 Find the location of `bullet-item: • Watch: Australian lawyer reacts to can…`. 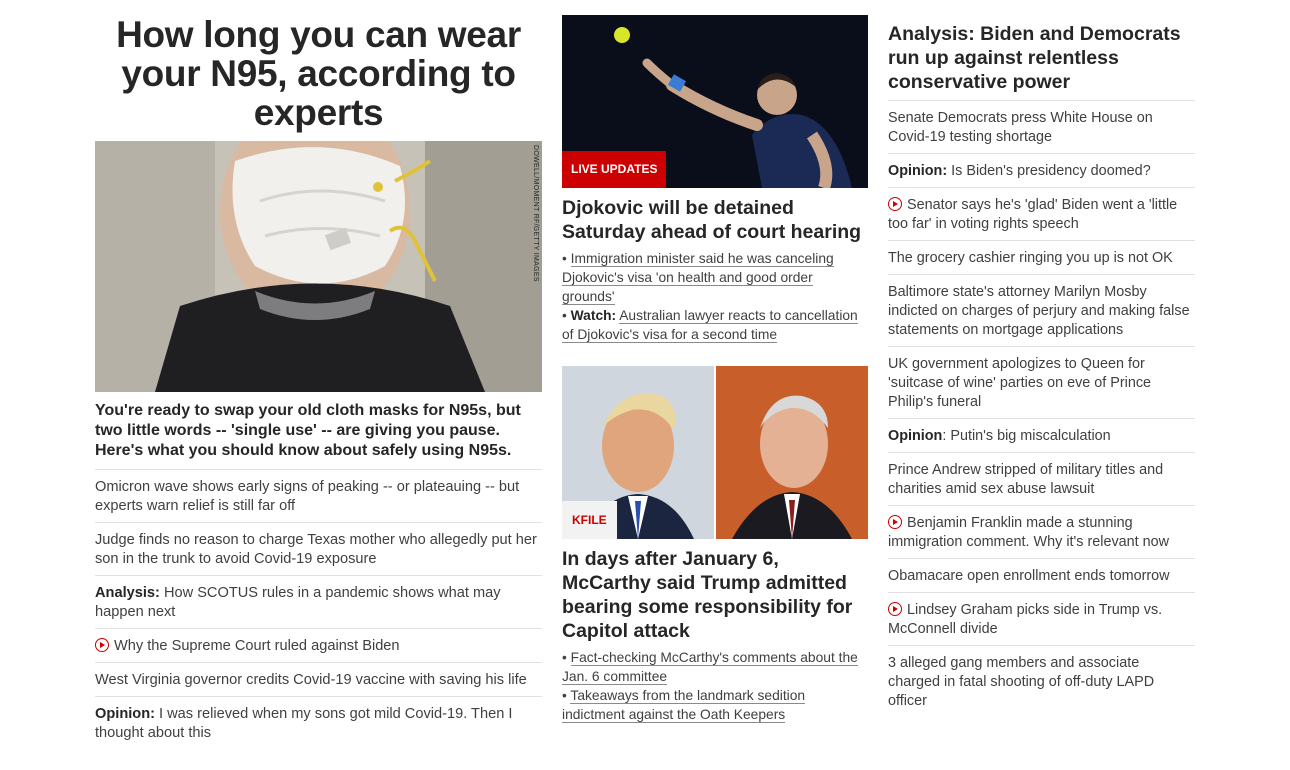

bullet-item: • Watch: Australian lawyer reacts to can… is located at coordinates (710, 325).